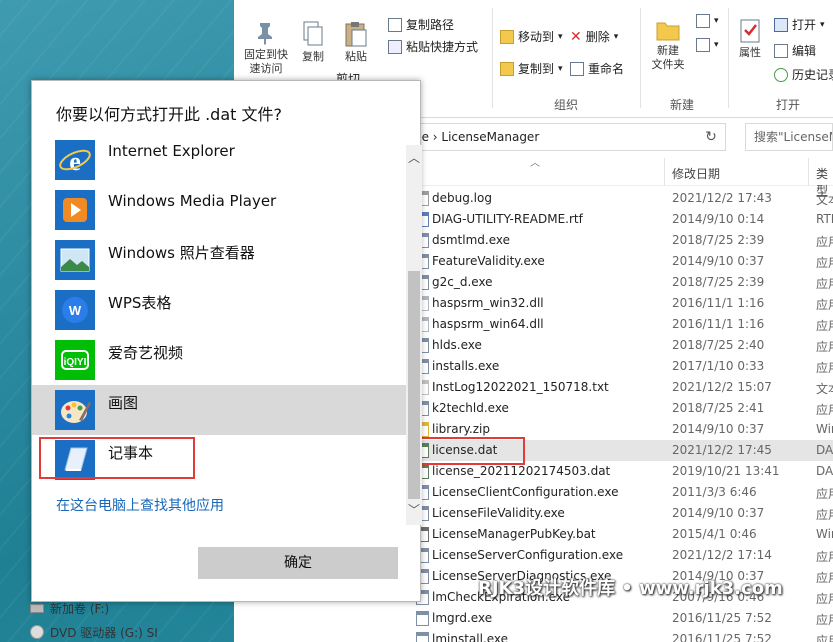 This screenshot has width=833, height=642. Describe the element at coordinates (356, 56) in the screenshot. I see `paste-label: 粘贴` at that location.